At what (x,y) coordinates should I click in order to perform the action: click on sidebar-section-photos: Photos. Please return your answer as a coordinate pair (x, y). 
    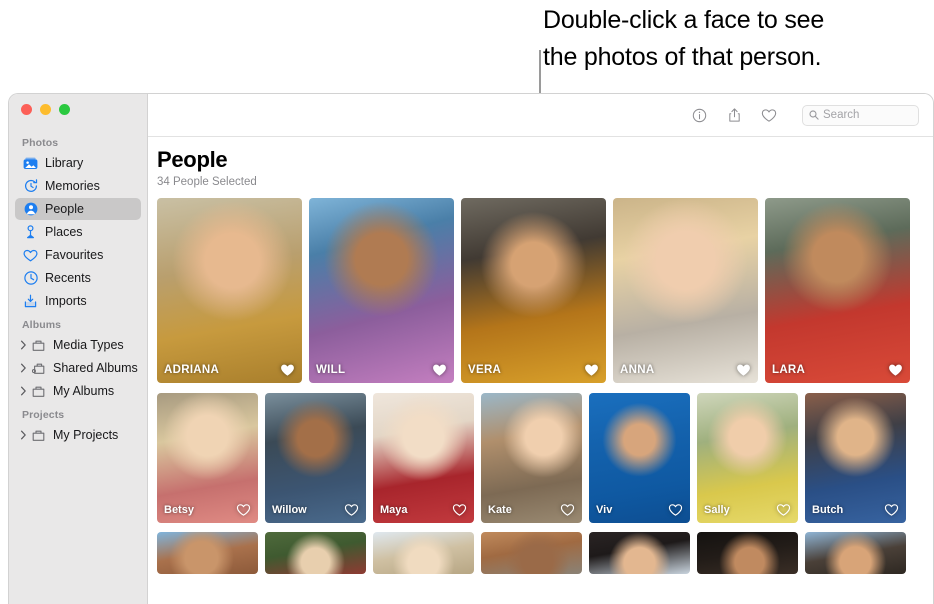
    Looking at the image, I should click on (40, 143).